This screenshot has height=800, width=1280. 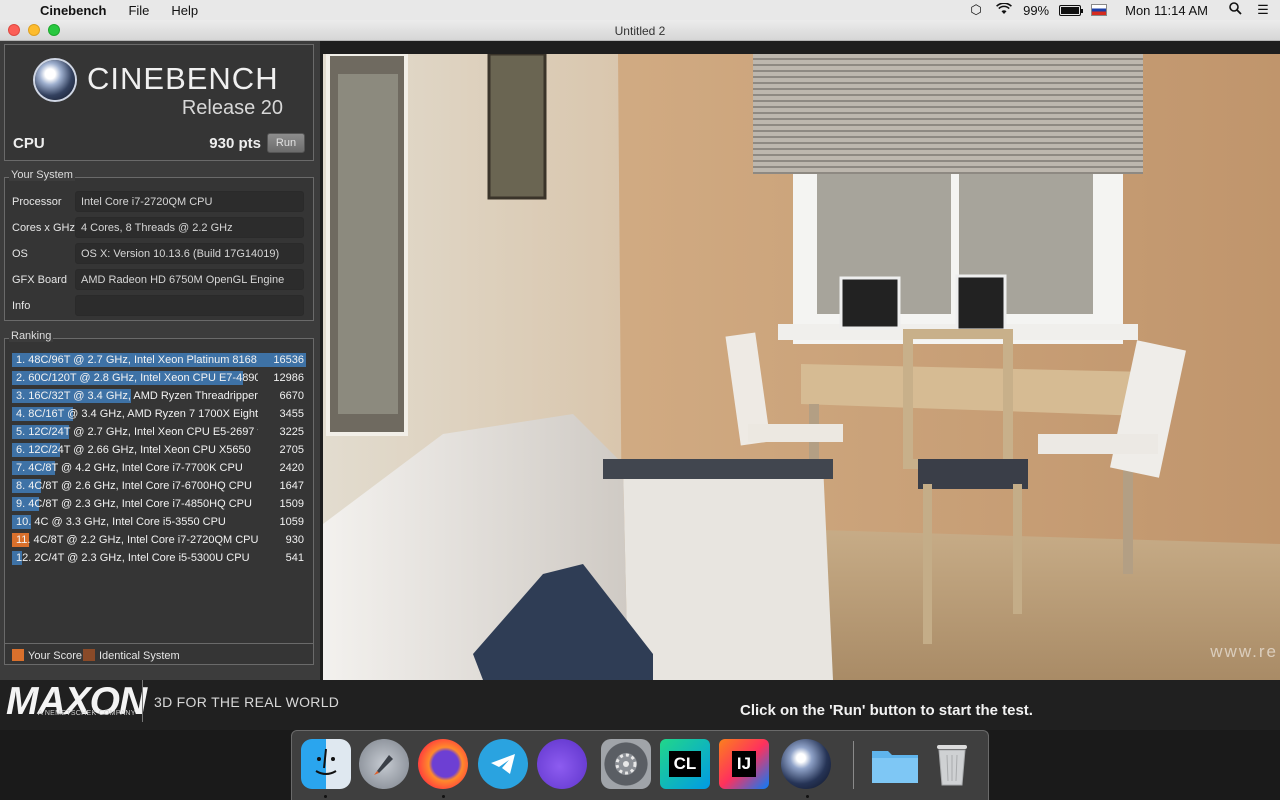 I want to click on nemetschek-label: A NEMETSCHEK COMPANY, so click(x=87, y=713).